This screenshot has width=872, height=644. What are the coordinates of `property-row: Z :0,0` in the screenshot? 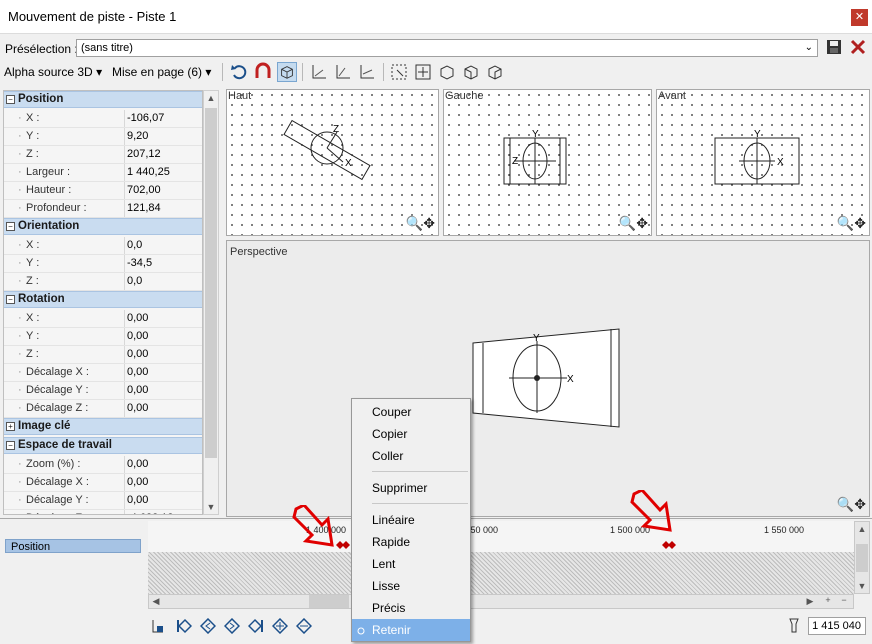 It's located at (103, 282).